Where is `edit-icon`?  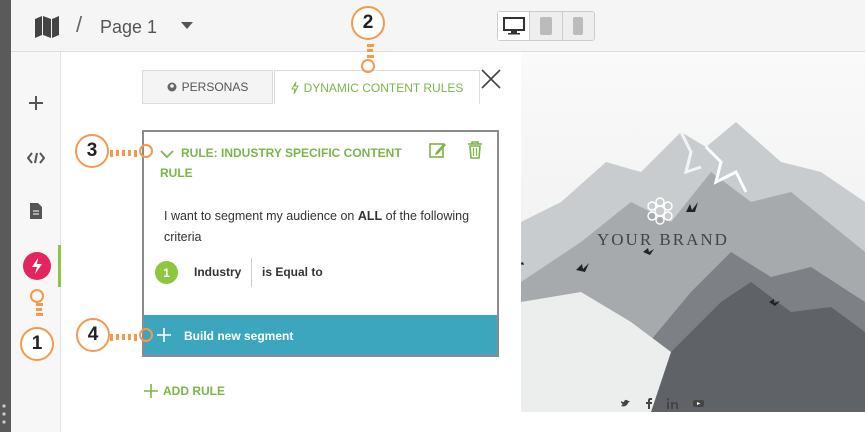
edit-icon is located at coordinates (438, 150).